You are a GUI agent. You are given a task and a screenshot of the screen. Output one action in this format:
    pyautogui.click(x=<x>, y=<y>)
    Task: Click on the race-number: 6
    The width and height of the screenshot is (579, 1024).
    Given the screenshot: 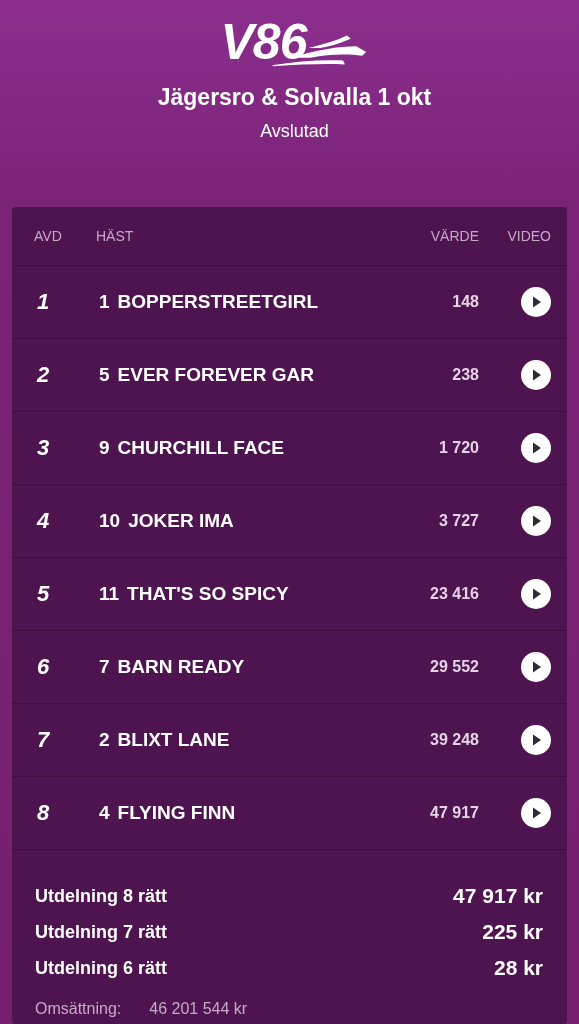 What is the action you would take?
    pyautogui.click(x=43, y=667)
    